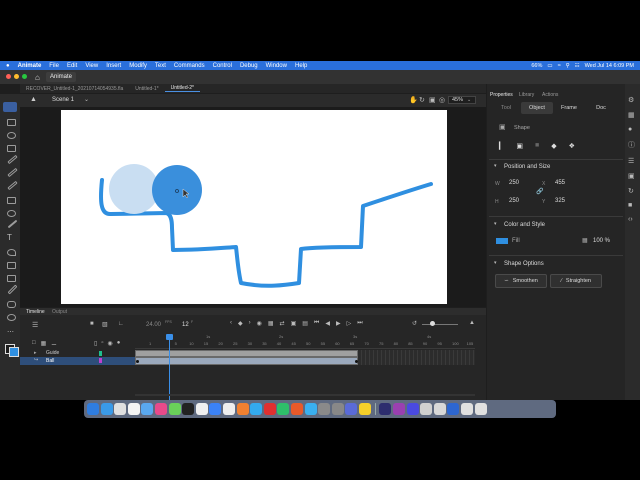 The width and height of the screenshot is (640, 480). I want to click on lasso-tool-icon, so click(11, 135).